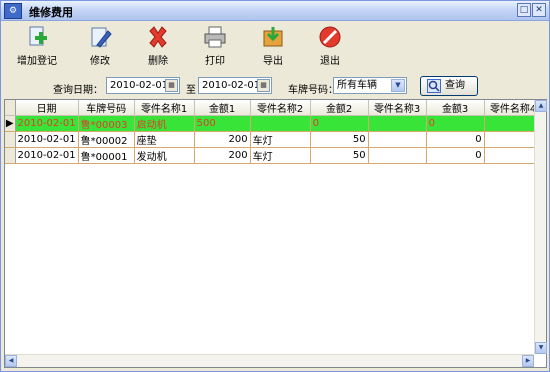  Describe the element at coordinates (313, 90) in the screenshot. I see `plate-label: 车牌号码：` at that location.